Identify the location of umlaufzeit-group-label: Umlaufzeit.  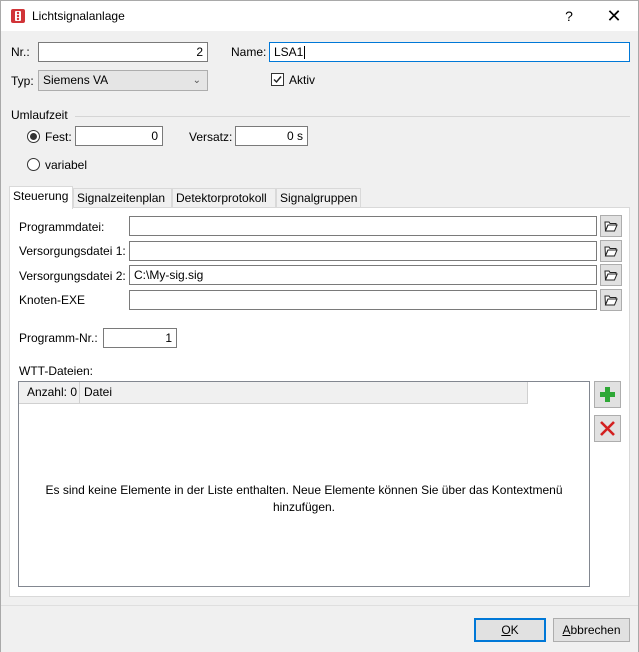
(39, 115).